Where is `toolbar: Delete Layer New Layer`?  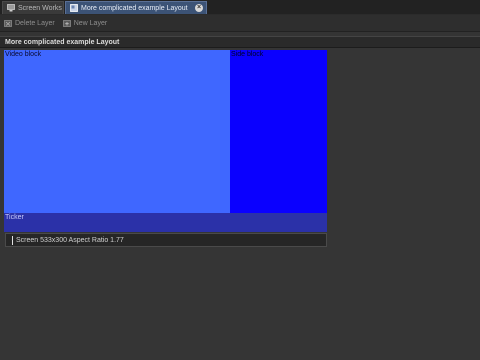
toolbar: Delete Layer New Layer is located at coordinates (240, 23).